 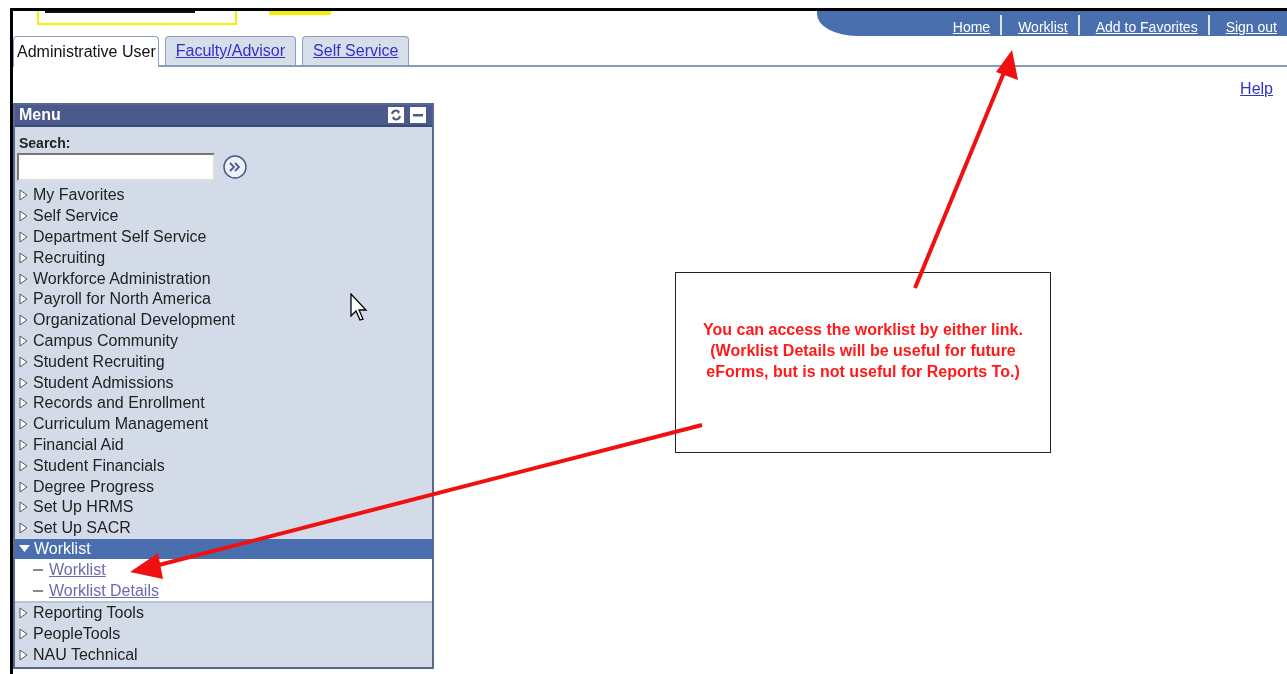 I want to click on search-label: Search:, so click(x=45, y=142).